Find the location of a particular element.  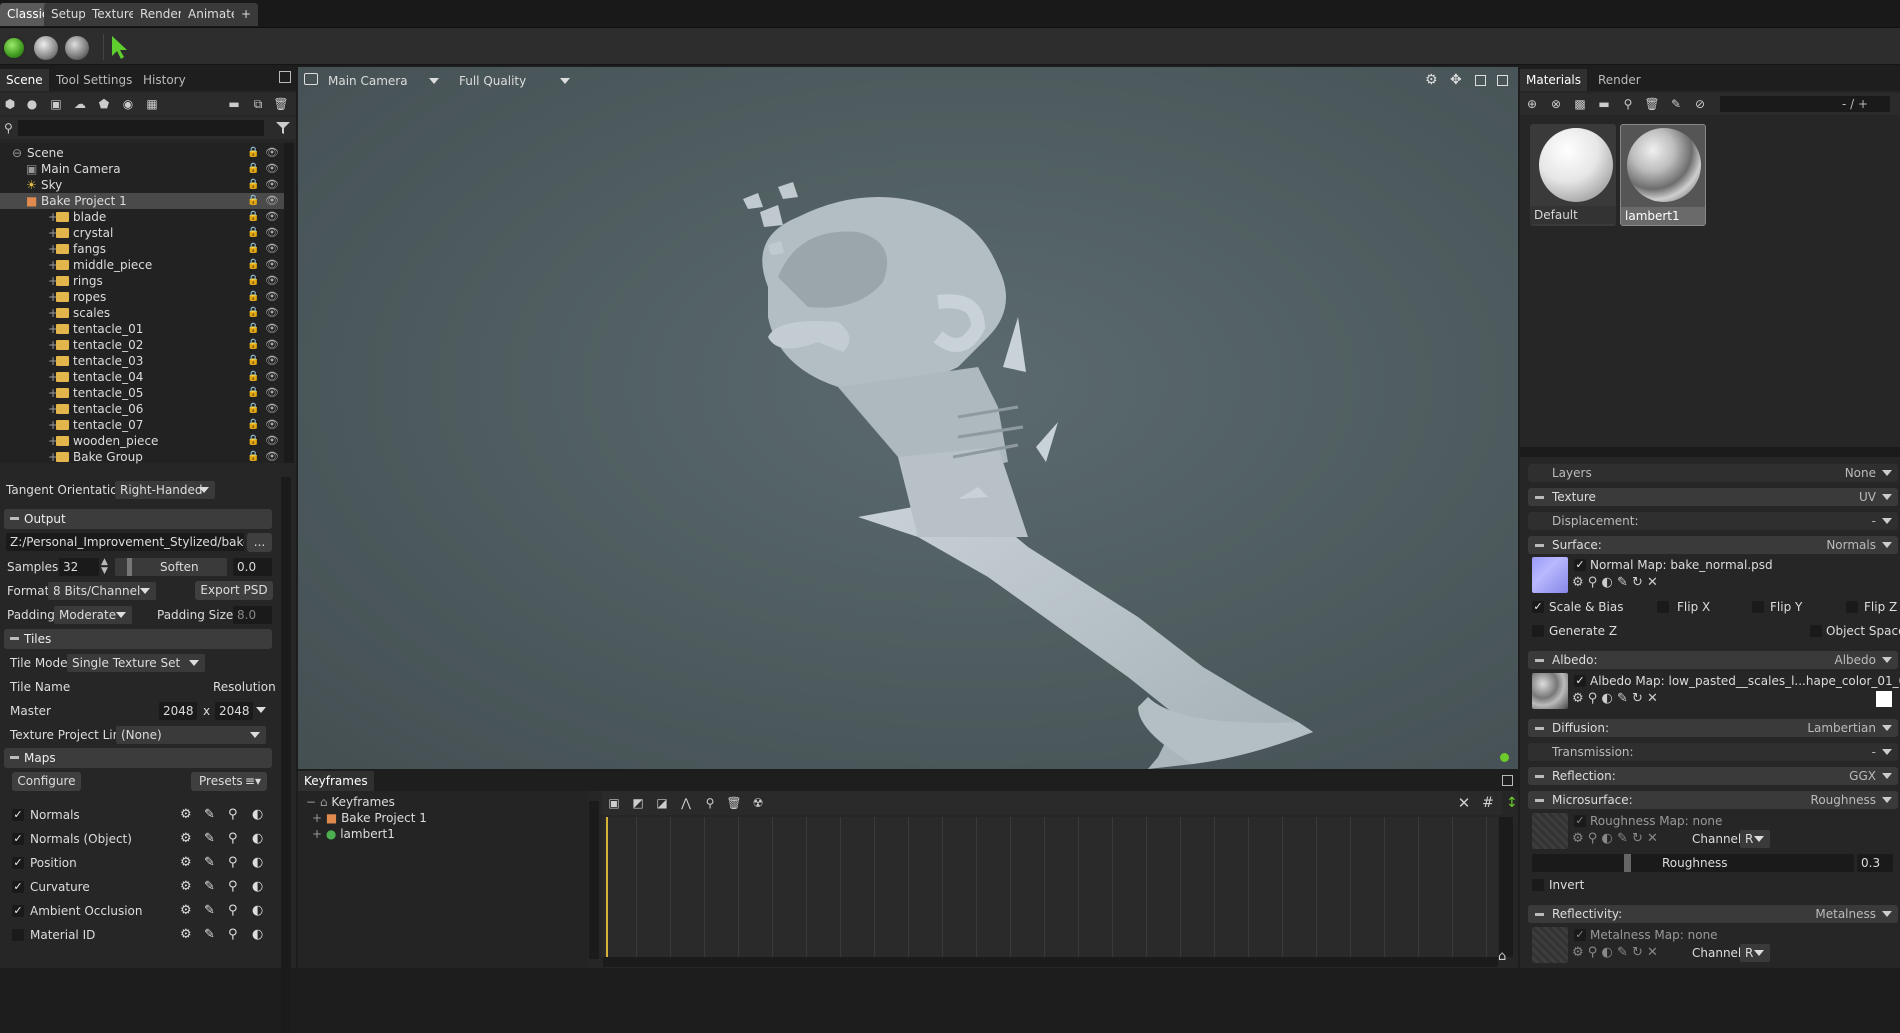

metalness-map-thumbnail is located at coordinates (1550, 945).